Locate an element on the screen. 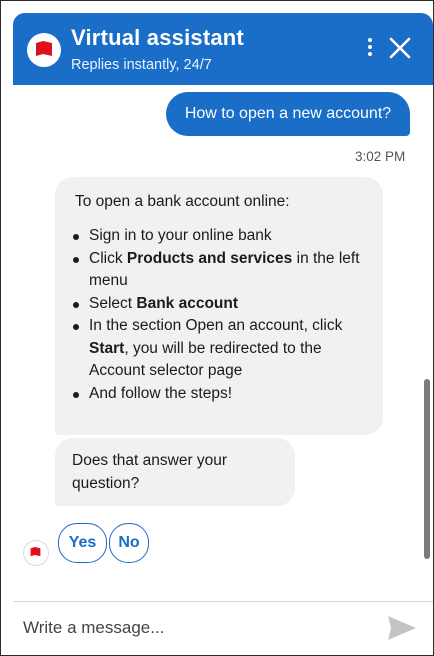  bot-answer-intro: To open a bank account online: is located at coordinates (182, 201).